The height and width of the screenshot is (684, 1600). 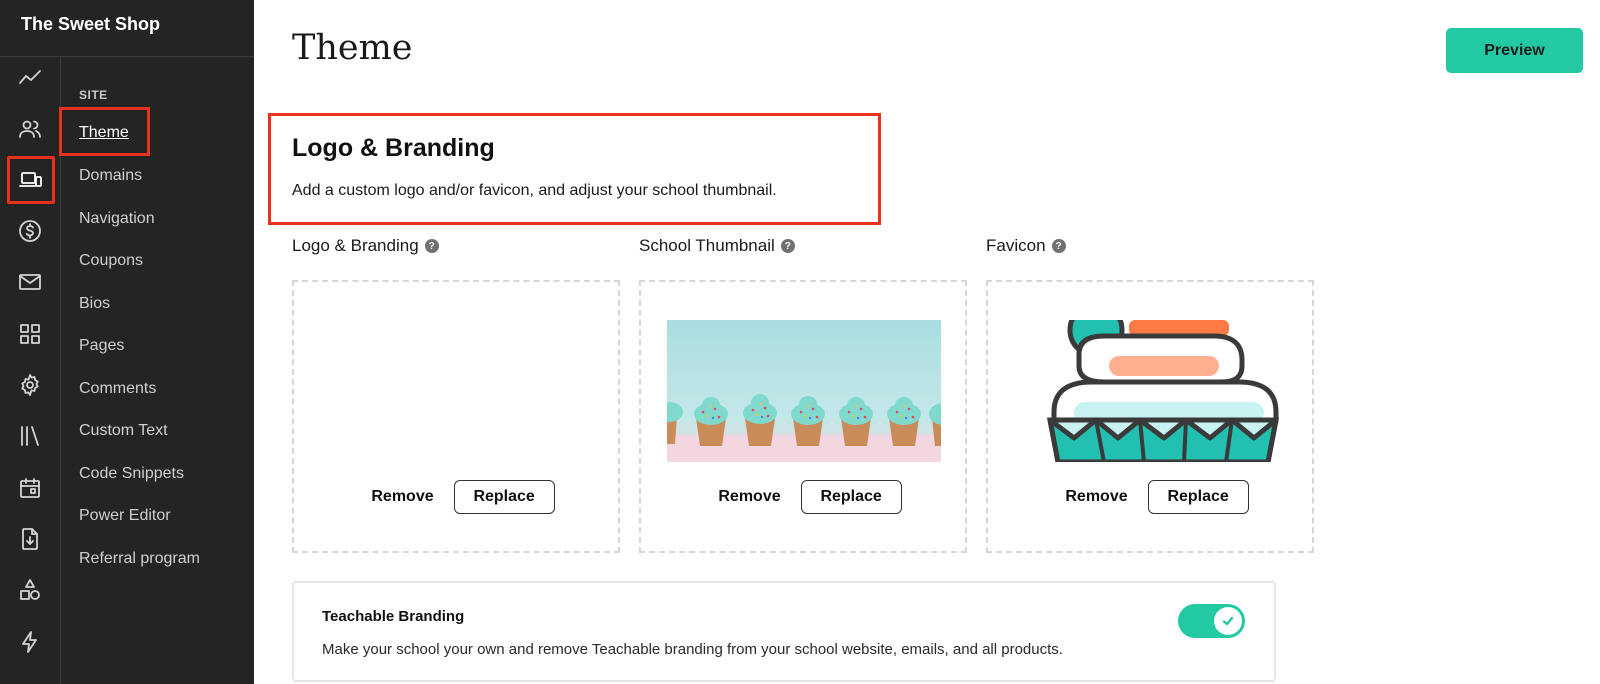 I want to click on replace-favicon-button: Replace, so click(x=1198, y=497).